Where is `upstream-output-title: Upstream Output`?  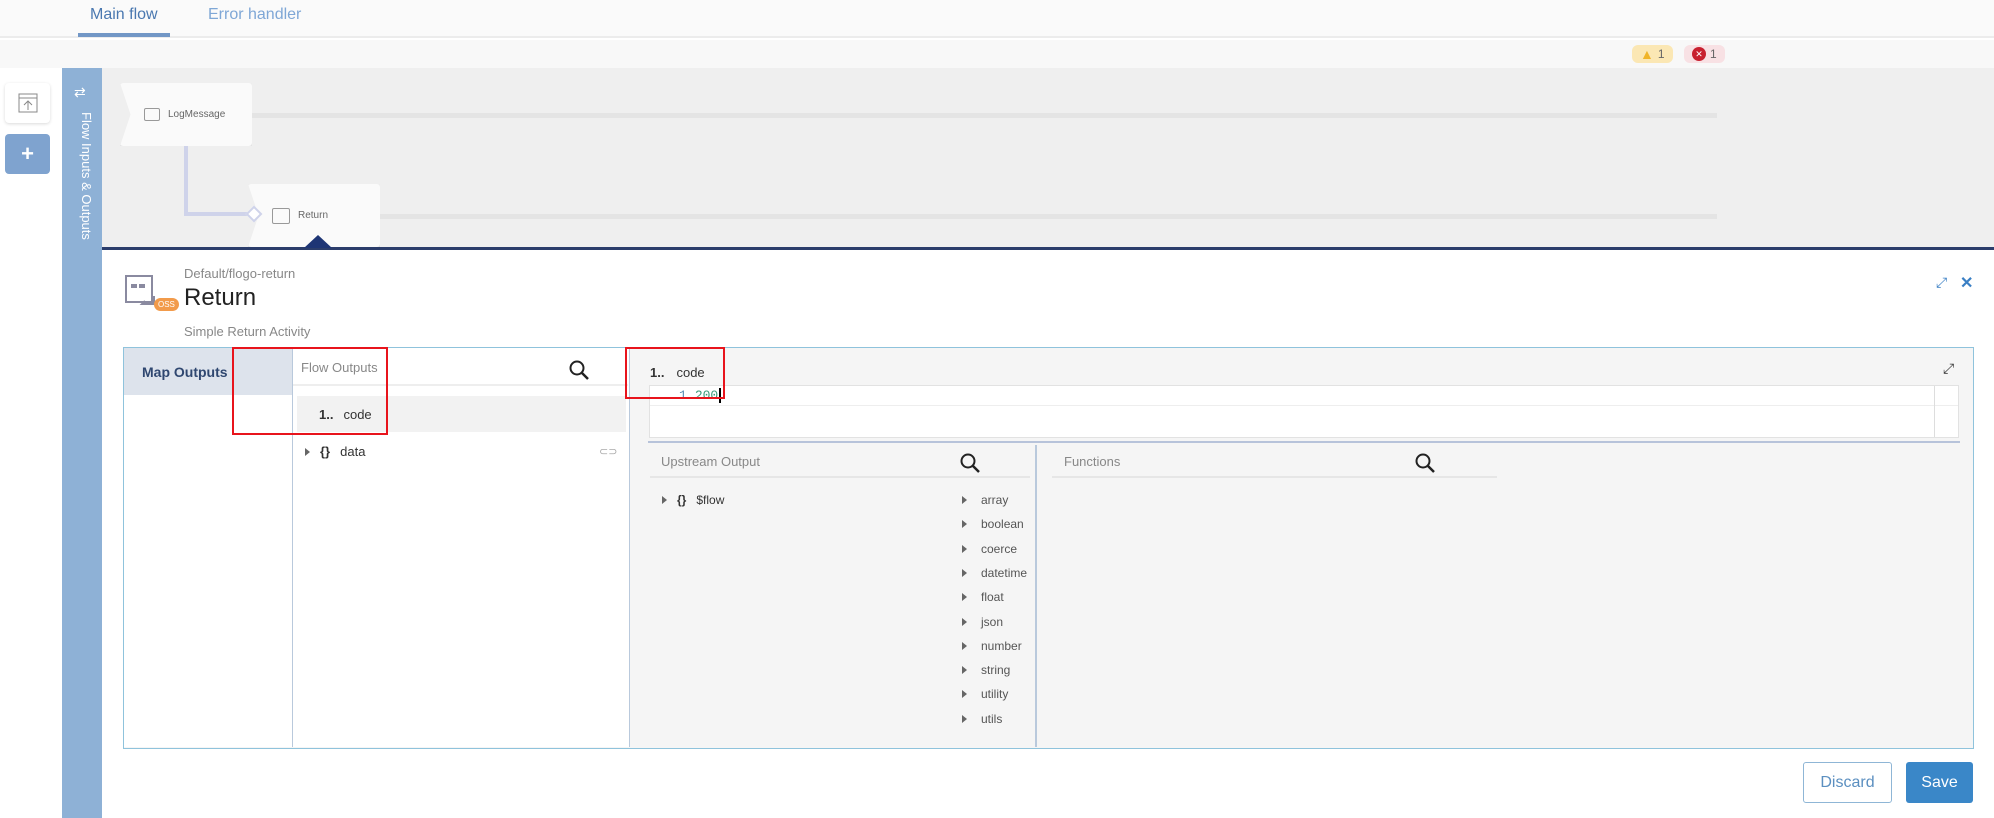
upstream-output-title: Upstream Output is located at coordinates (710, 461).